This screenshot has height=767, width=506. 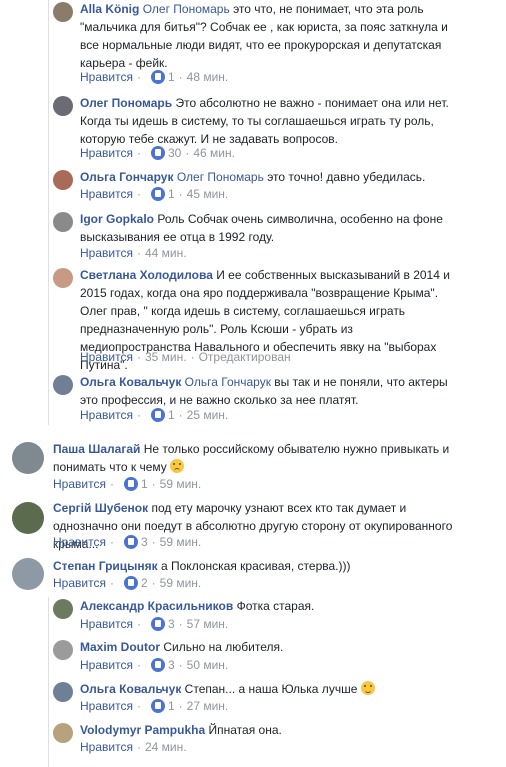 What do you see at coordinates (126, 177) in the screenshot?
I see `author-name: Ольга Гончарук` at bounding box center [126, 177].